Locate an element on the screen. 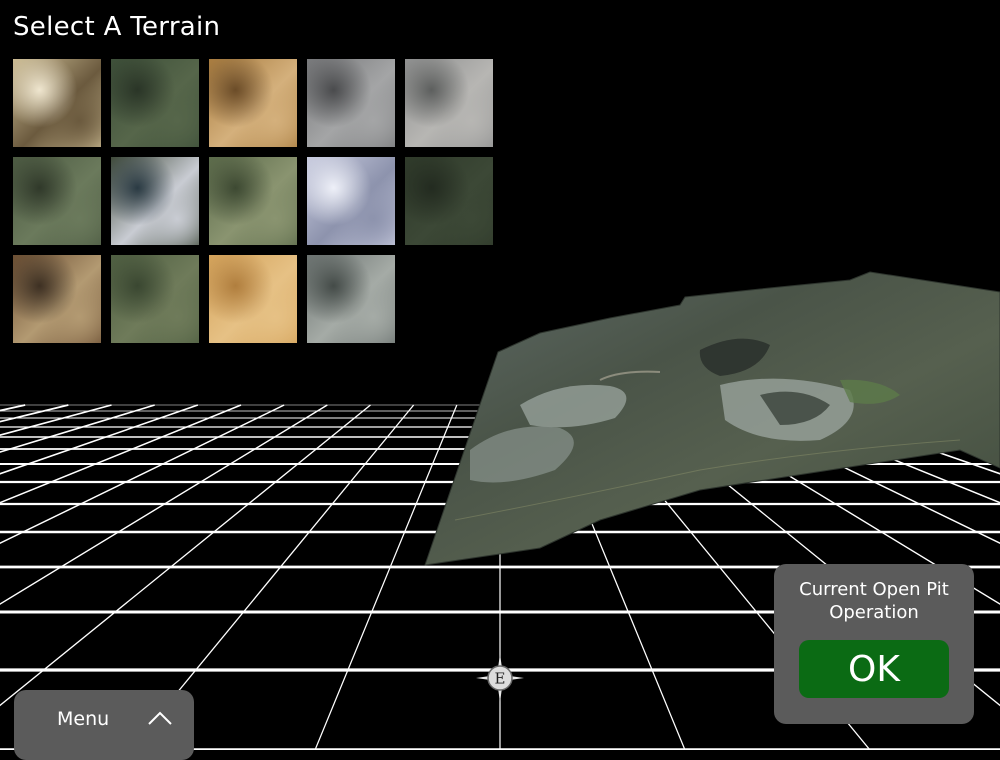 Image resolution: width=1000 pixels, height=760 pixels. compass: E is located at coordinates (500, 678).